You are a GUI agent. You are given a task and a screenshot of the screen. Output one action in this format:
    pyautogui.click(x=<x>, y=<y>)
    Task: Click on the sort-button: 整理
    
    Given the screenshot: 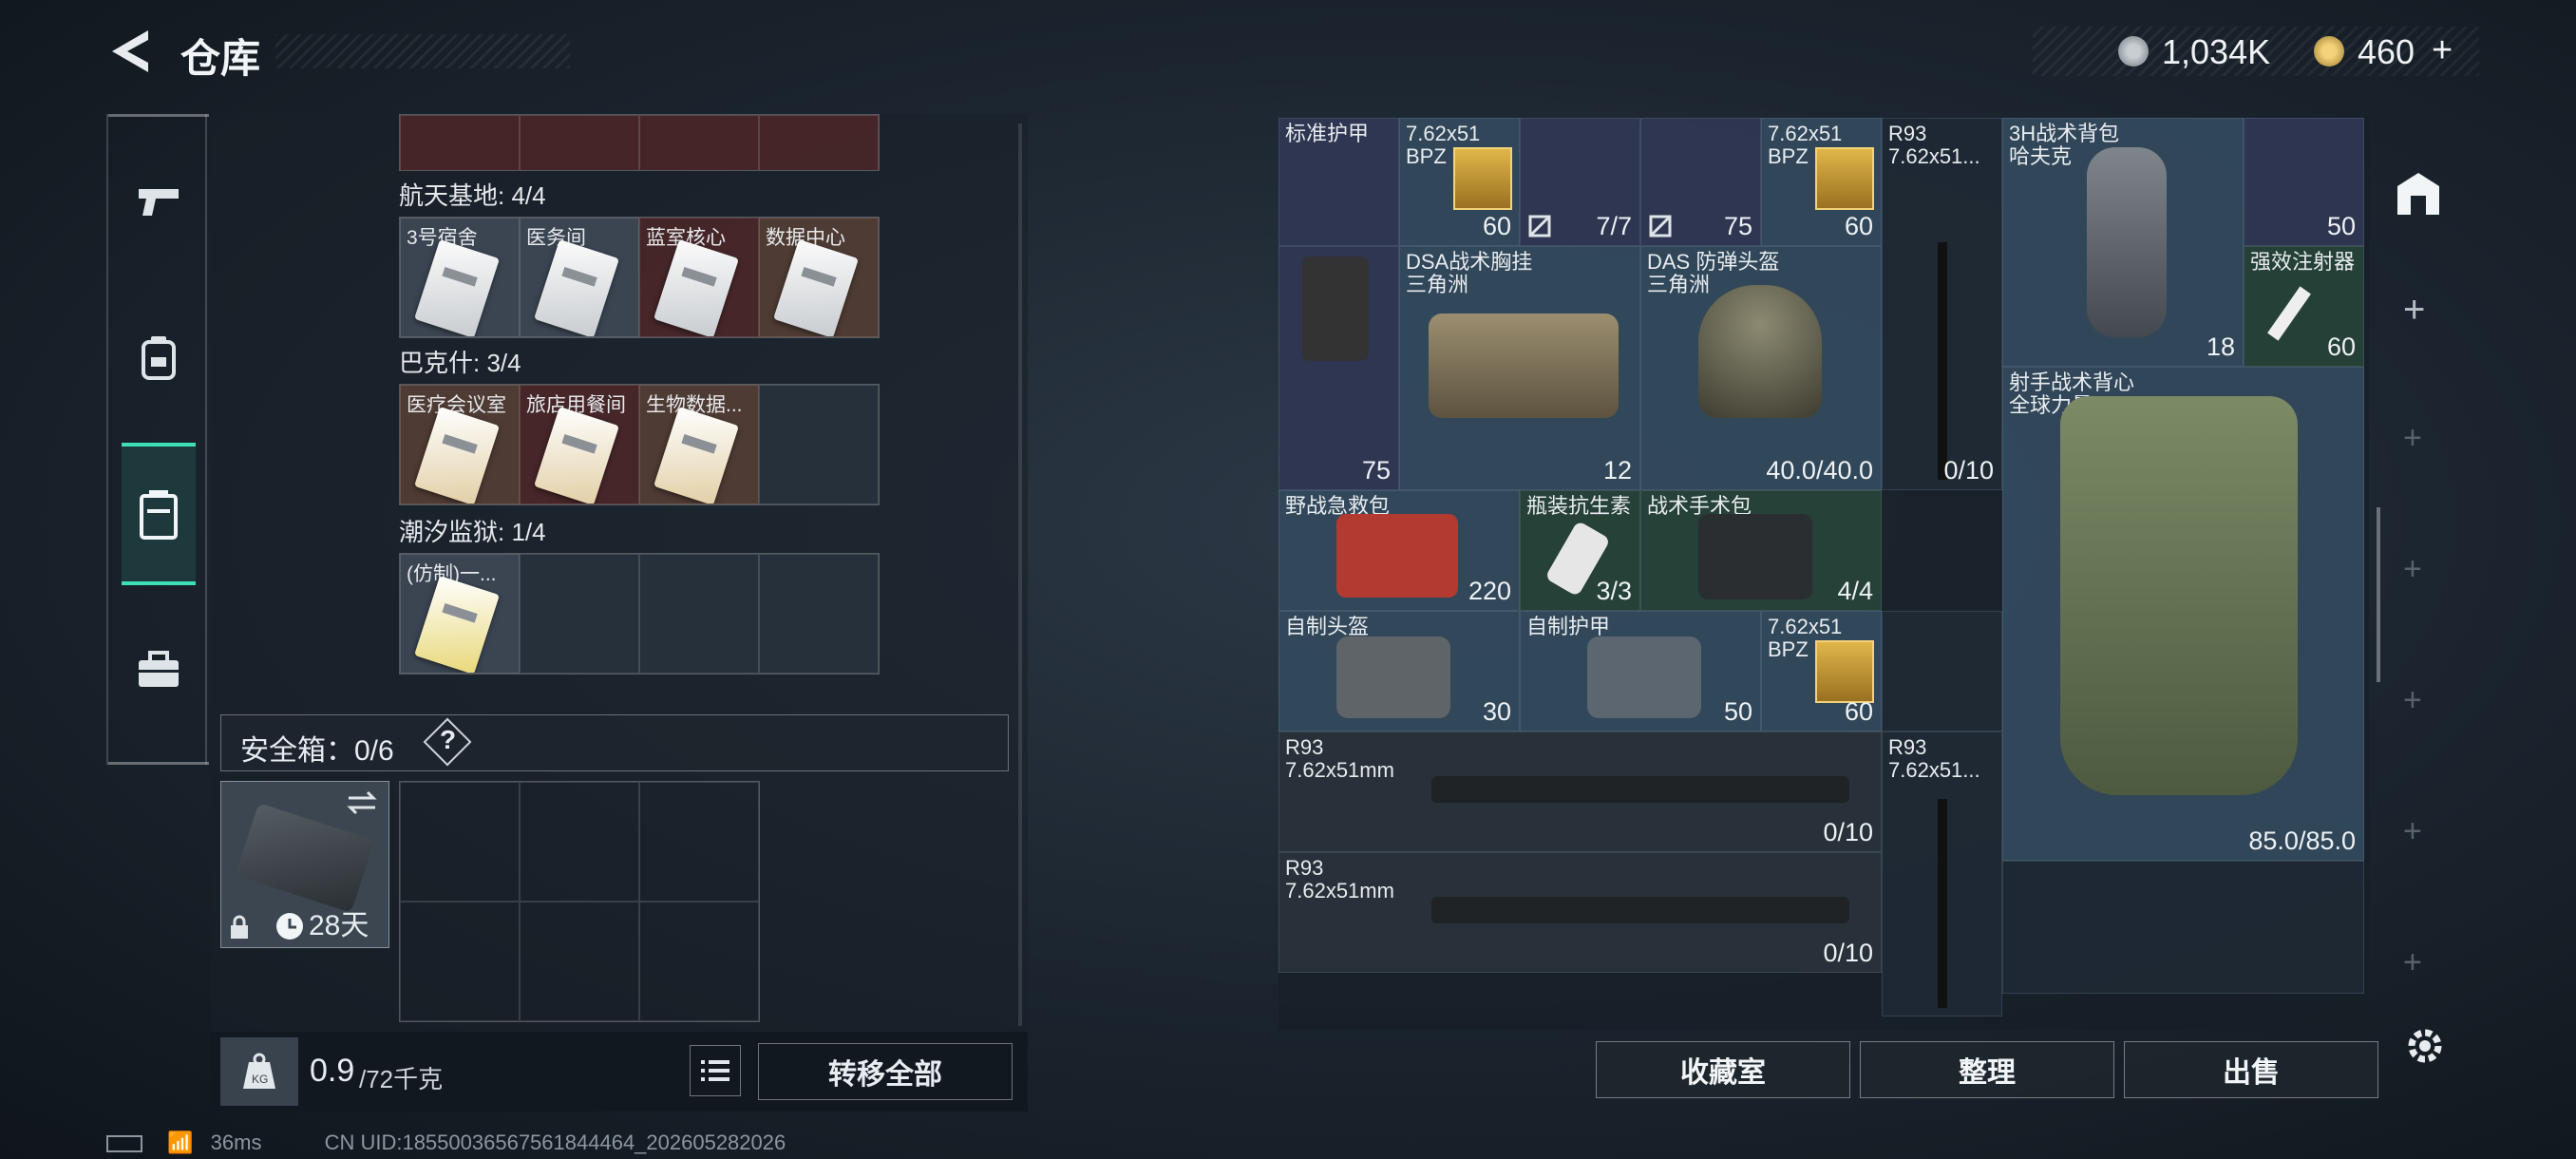 What is the action you would take?
    pyautogui.click(x=1987, y=1069)
    